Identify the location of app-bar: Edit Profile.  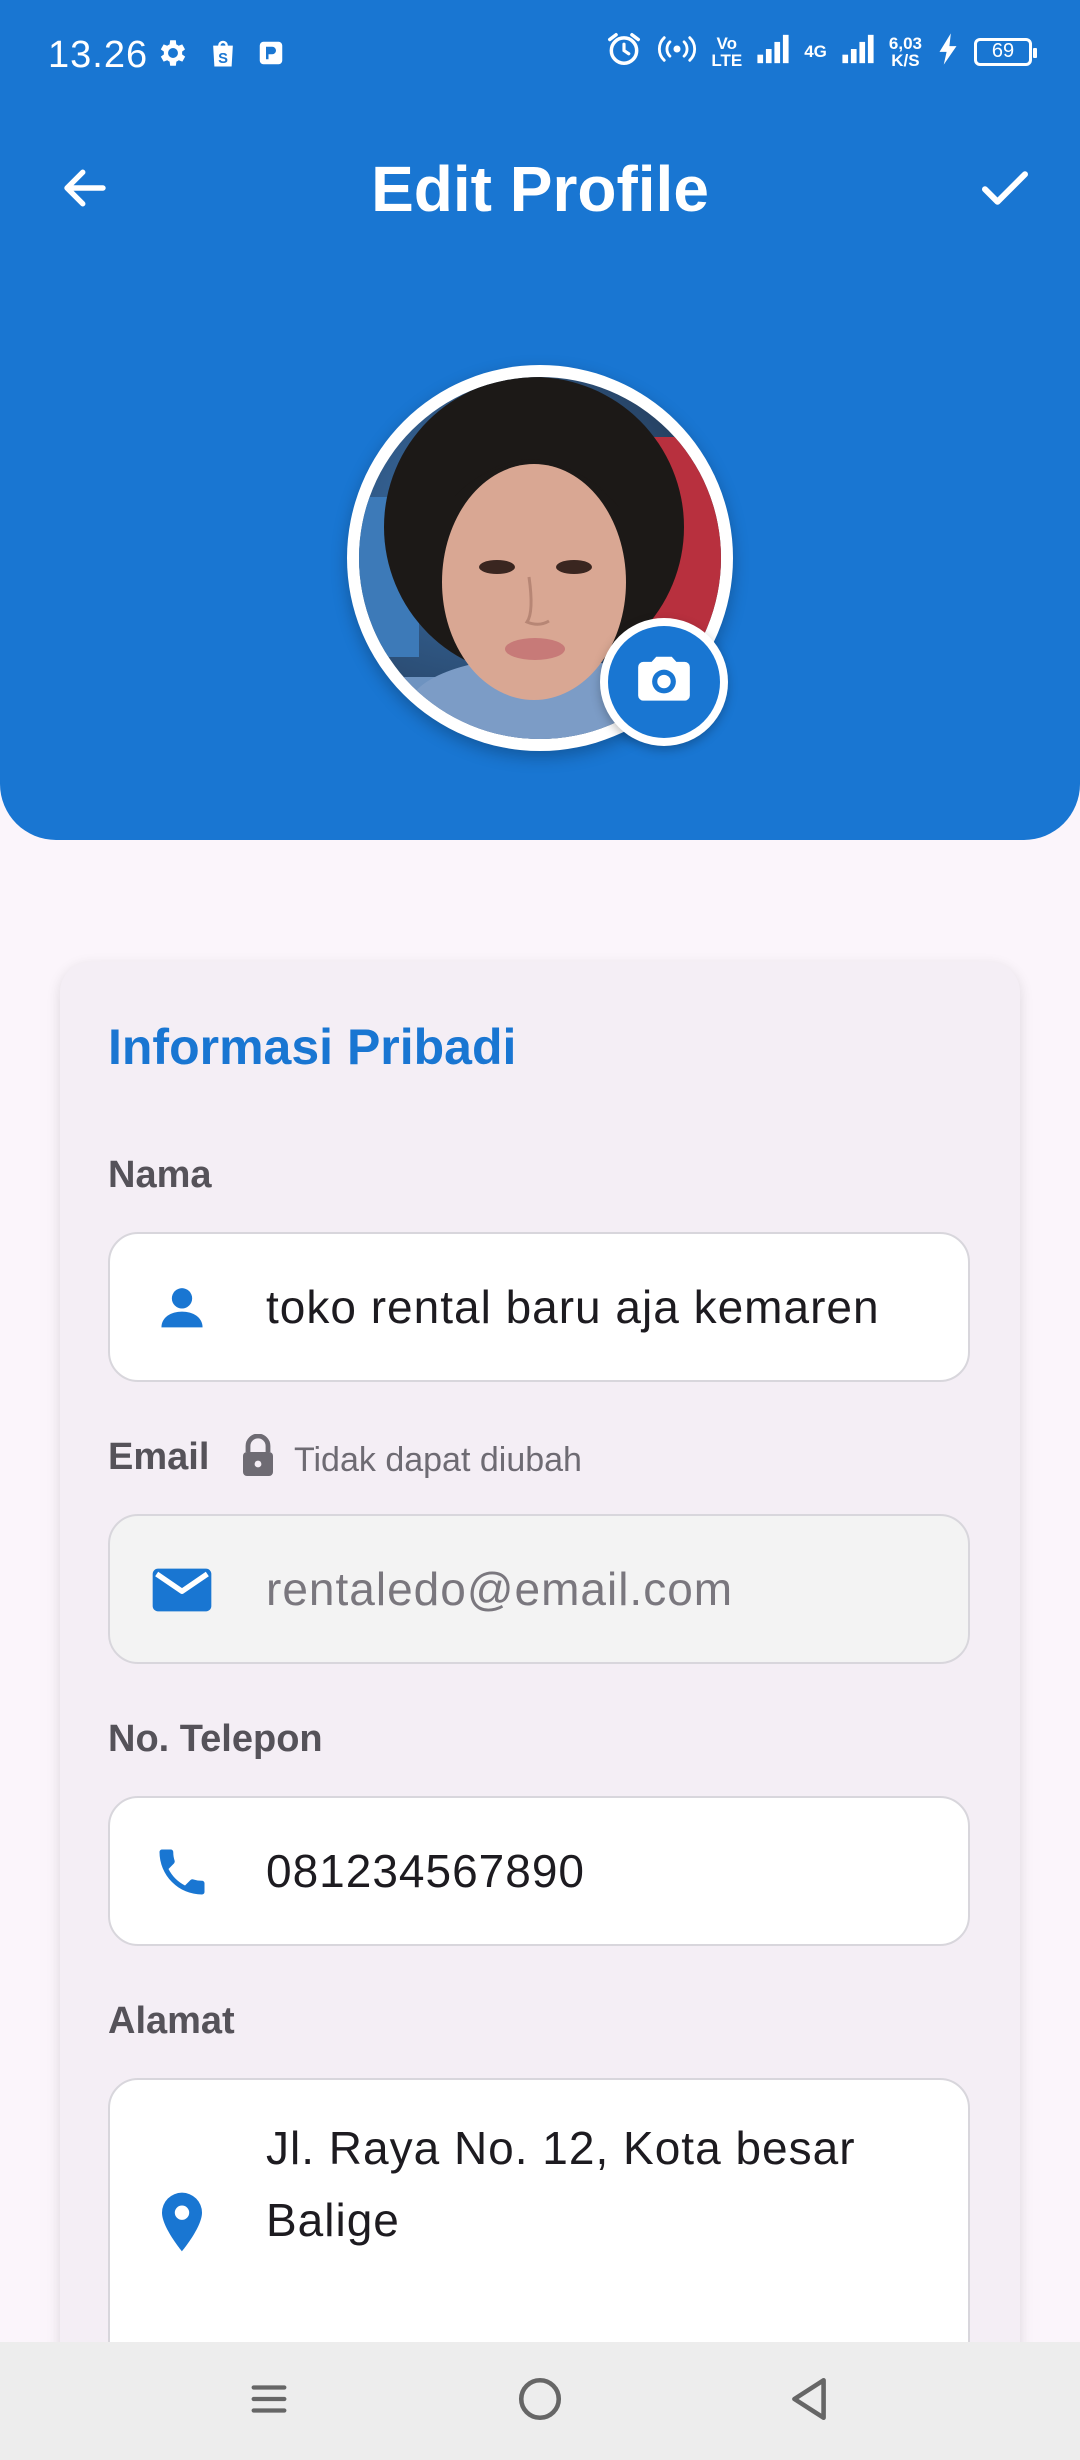
(540, 190).